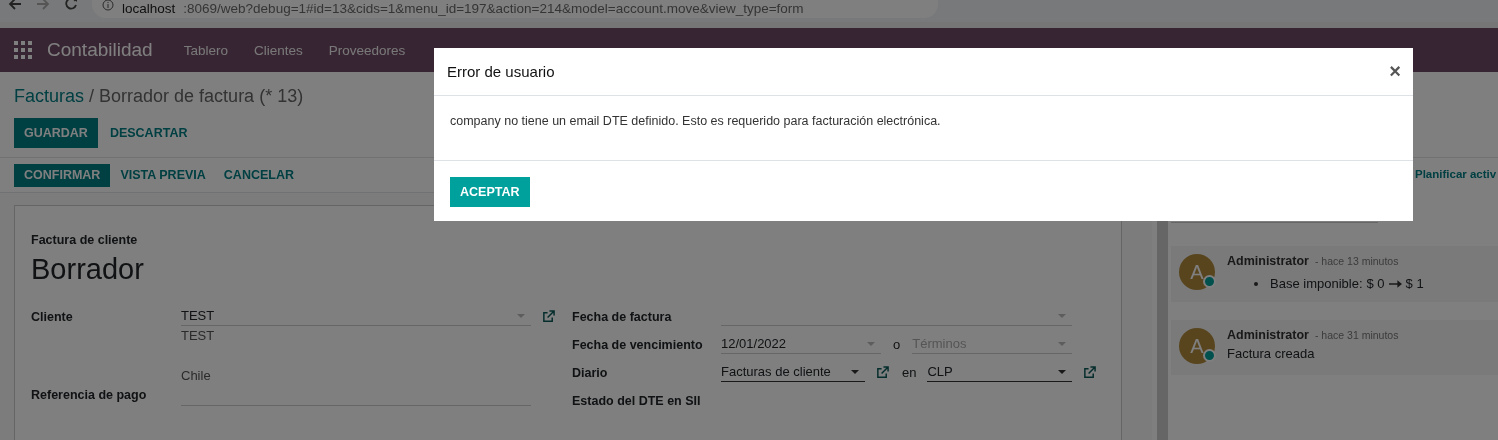  What do you see at coordinates (49, 96) in the screenshot?
I see `breadcrumb-link: Facturas` at bounding box center [49, 96].